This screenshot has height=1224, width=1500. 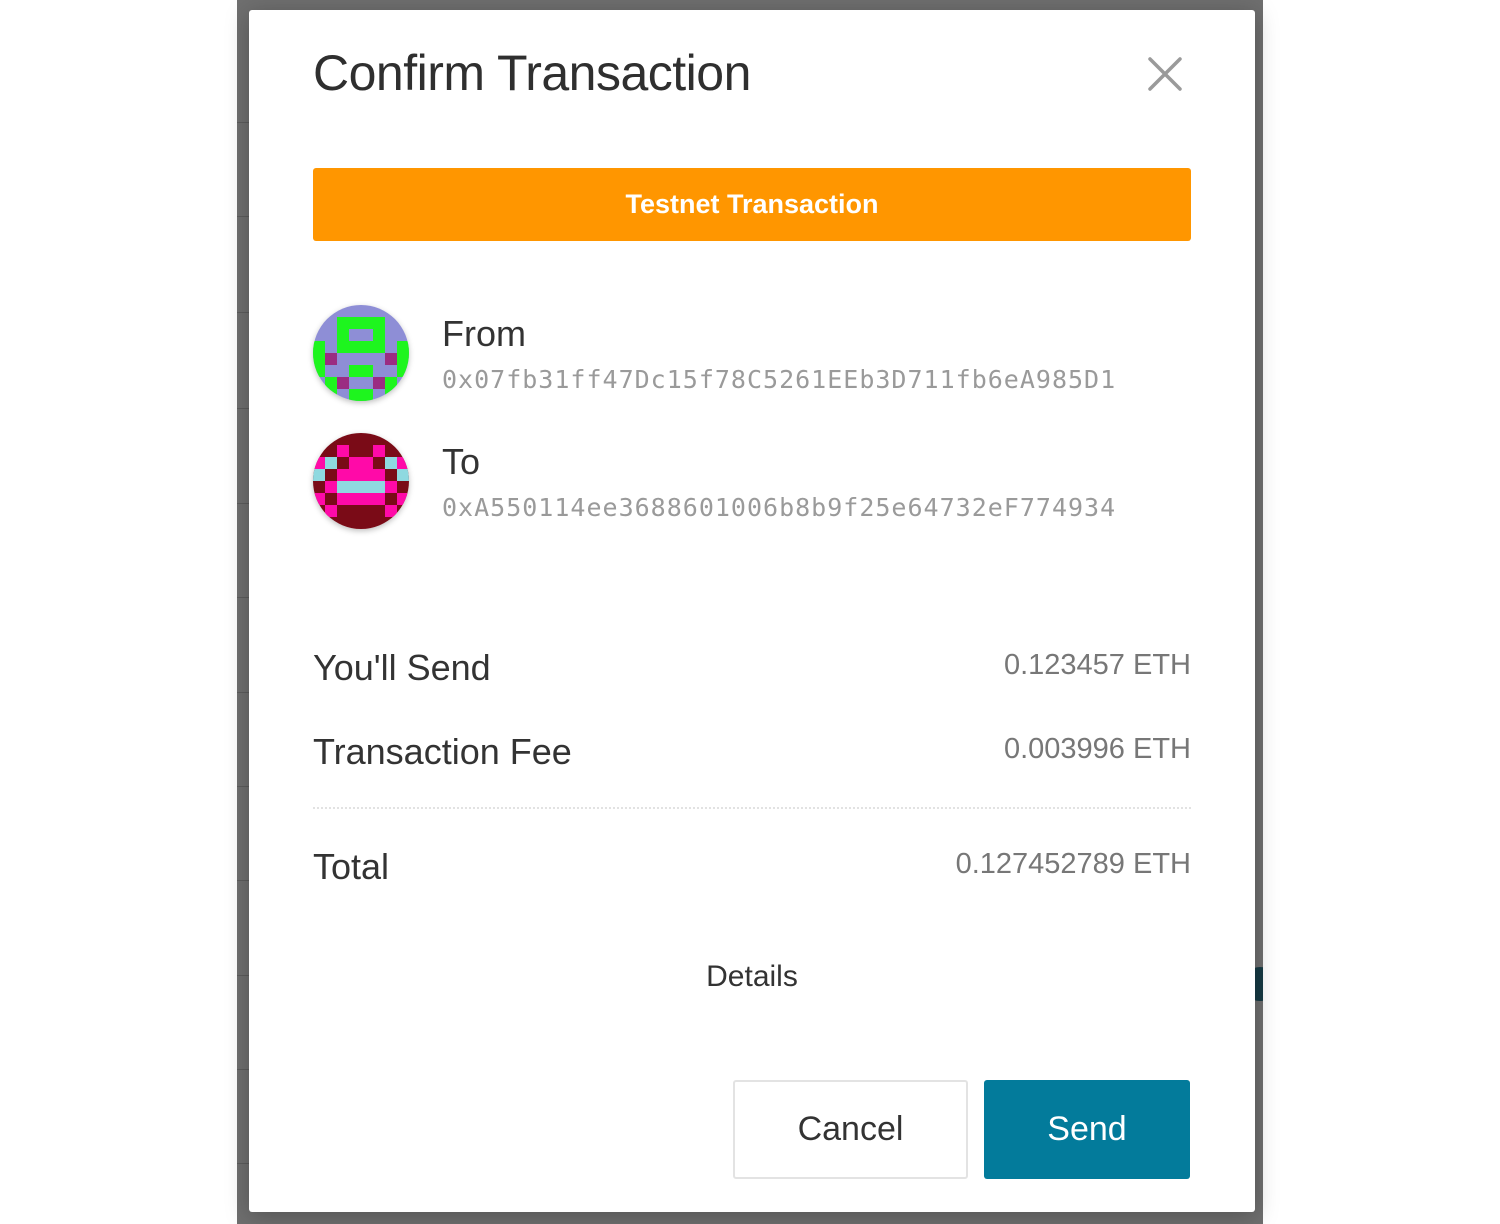 I want to click on total-label: Total, so click(x=351, y=866).